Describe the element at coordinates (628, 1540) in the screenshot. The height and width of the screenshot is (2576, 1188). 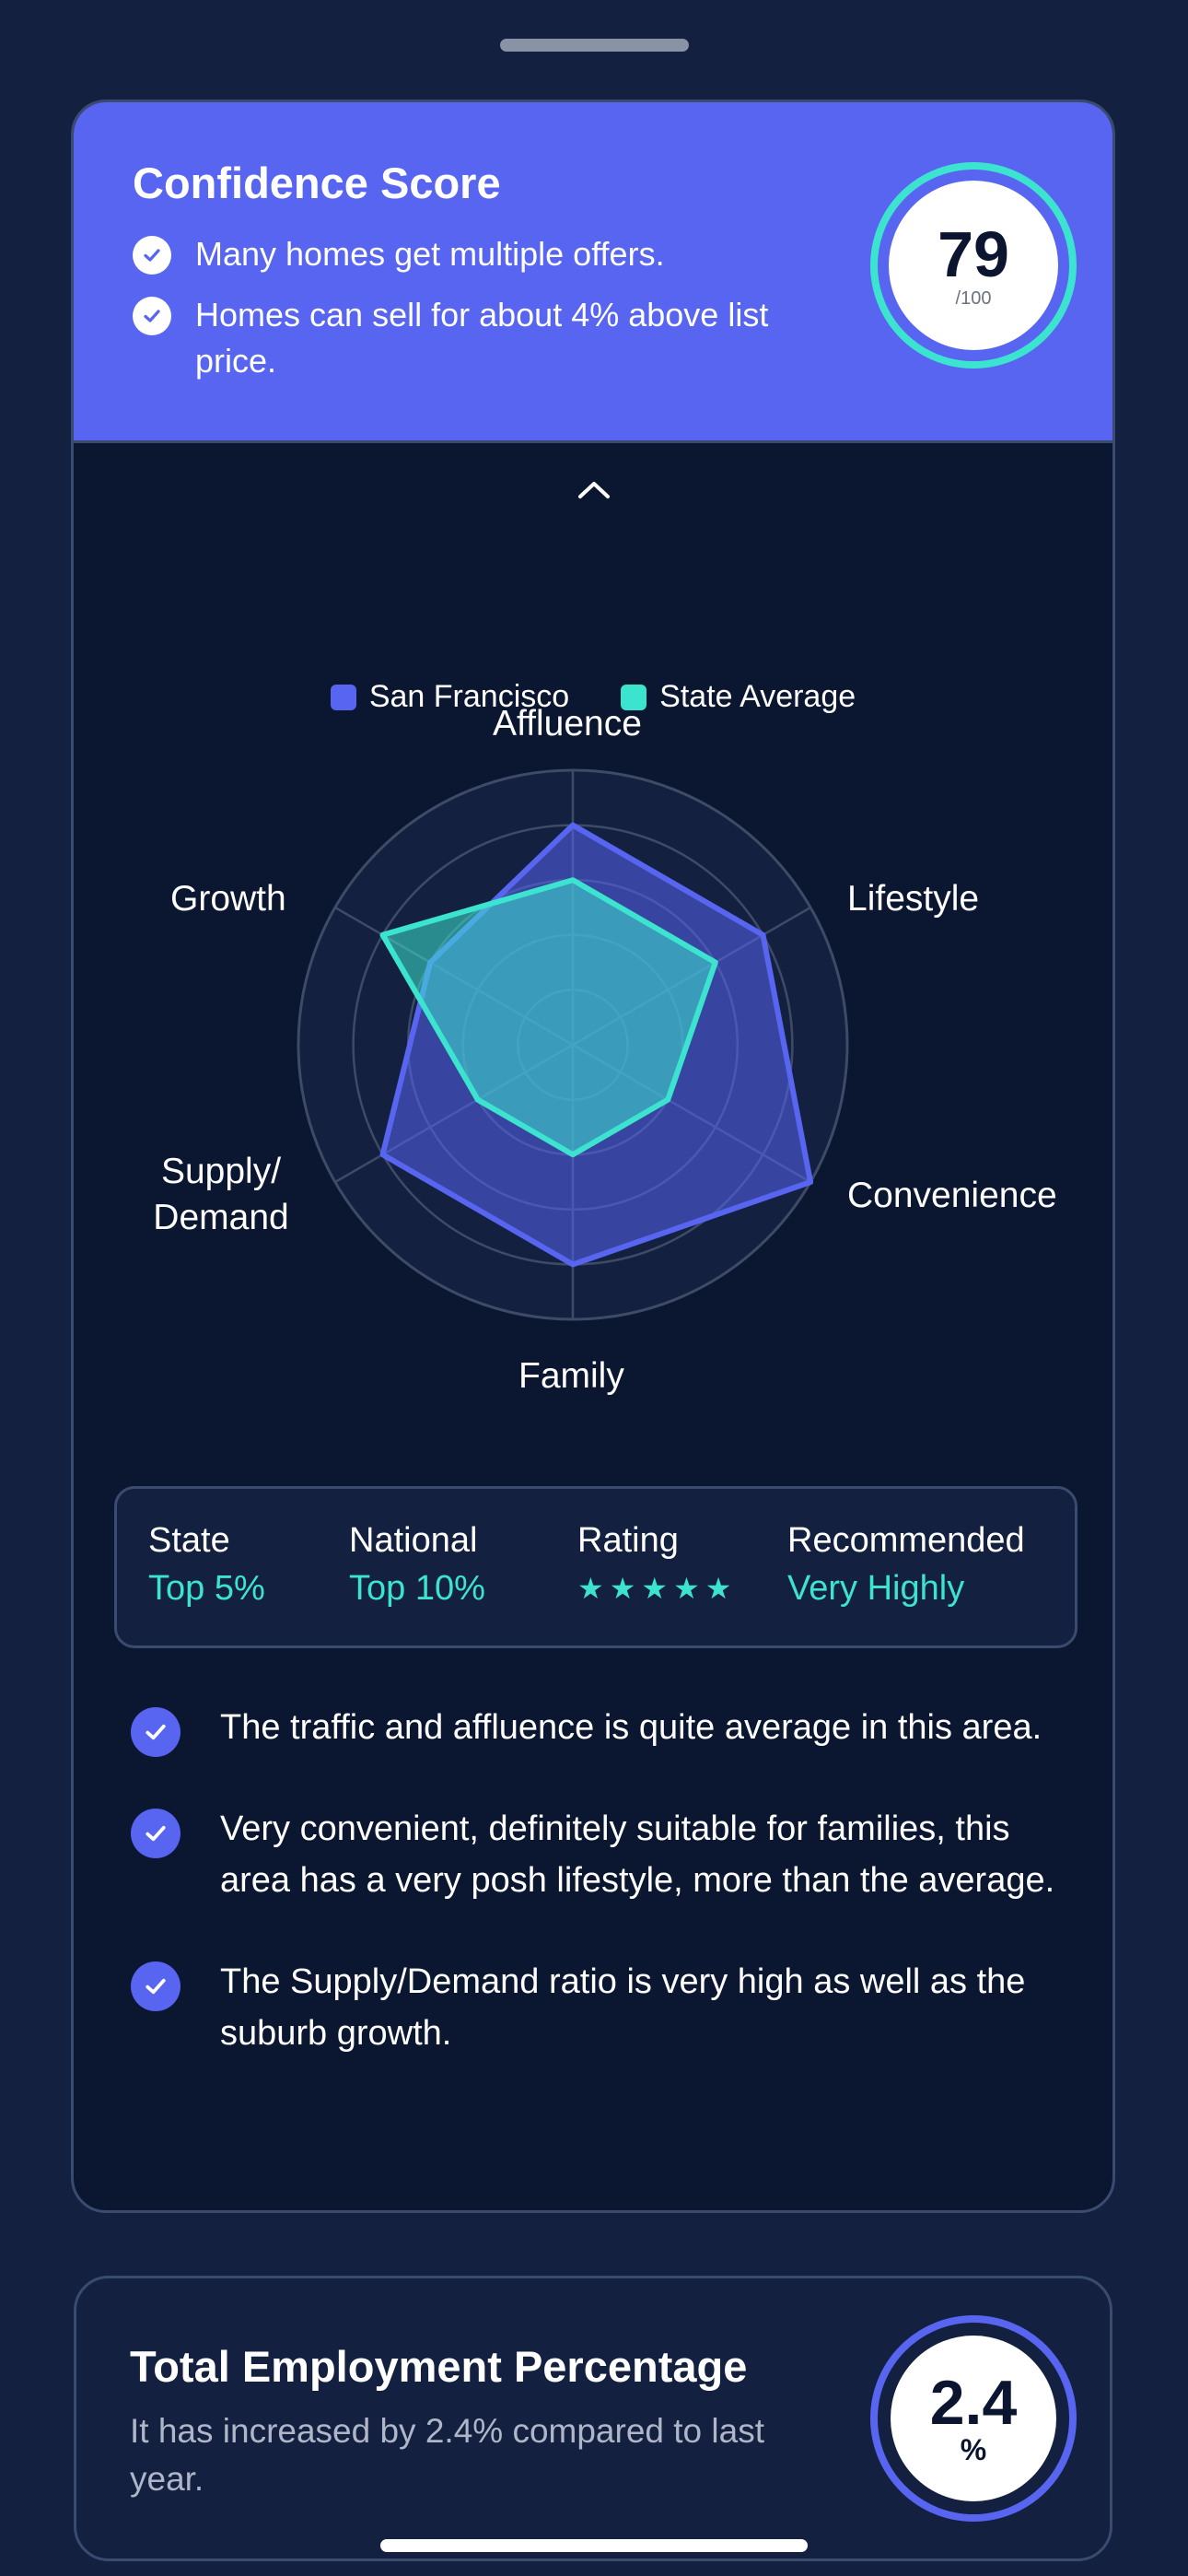
I see `stat-label: Rating` at that location.